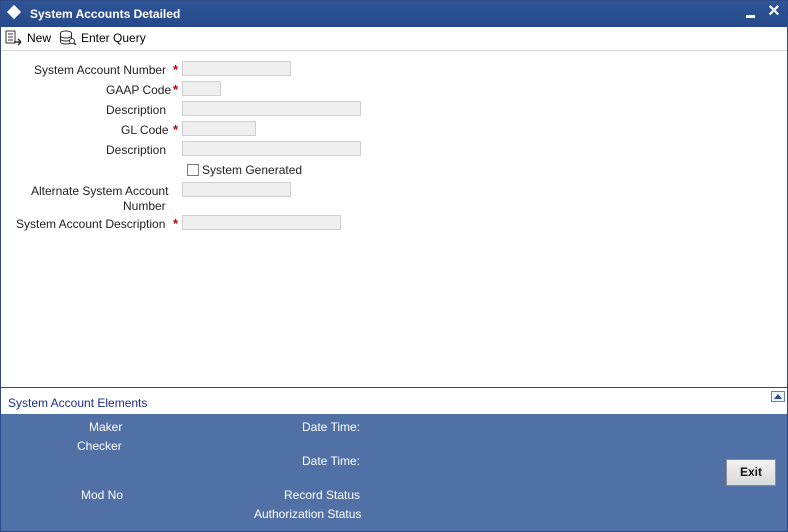 The height and width of the screenshot is (532, 788). Describe the element at coordinates (68, 38) in the screenshot. I see `query-database-icon` at that location.